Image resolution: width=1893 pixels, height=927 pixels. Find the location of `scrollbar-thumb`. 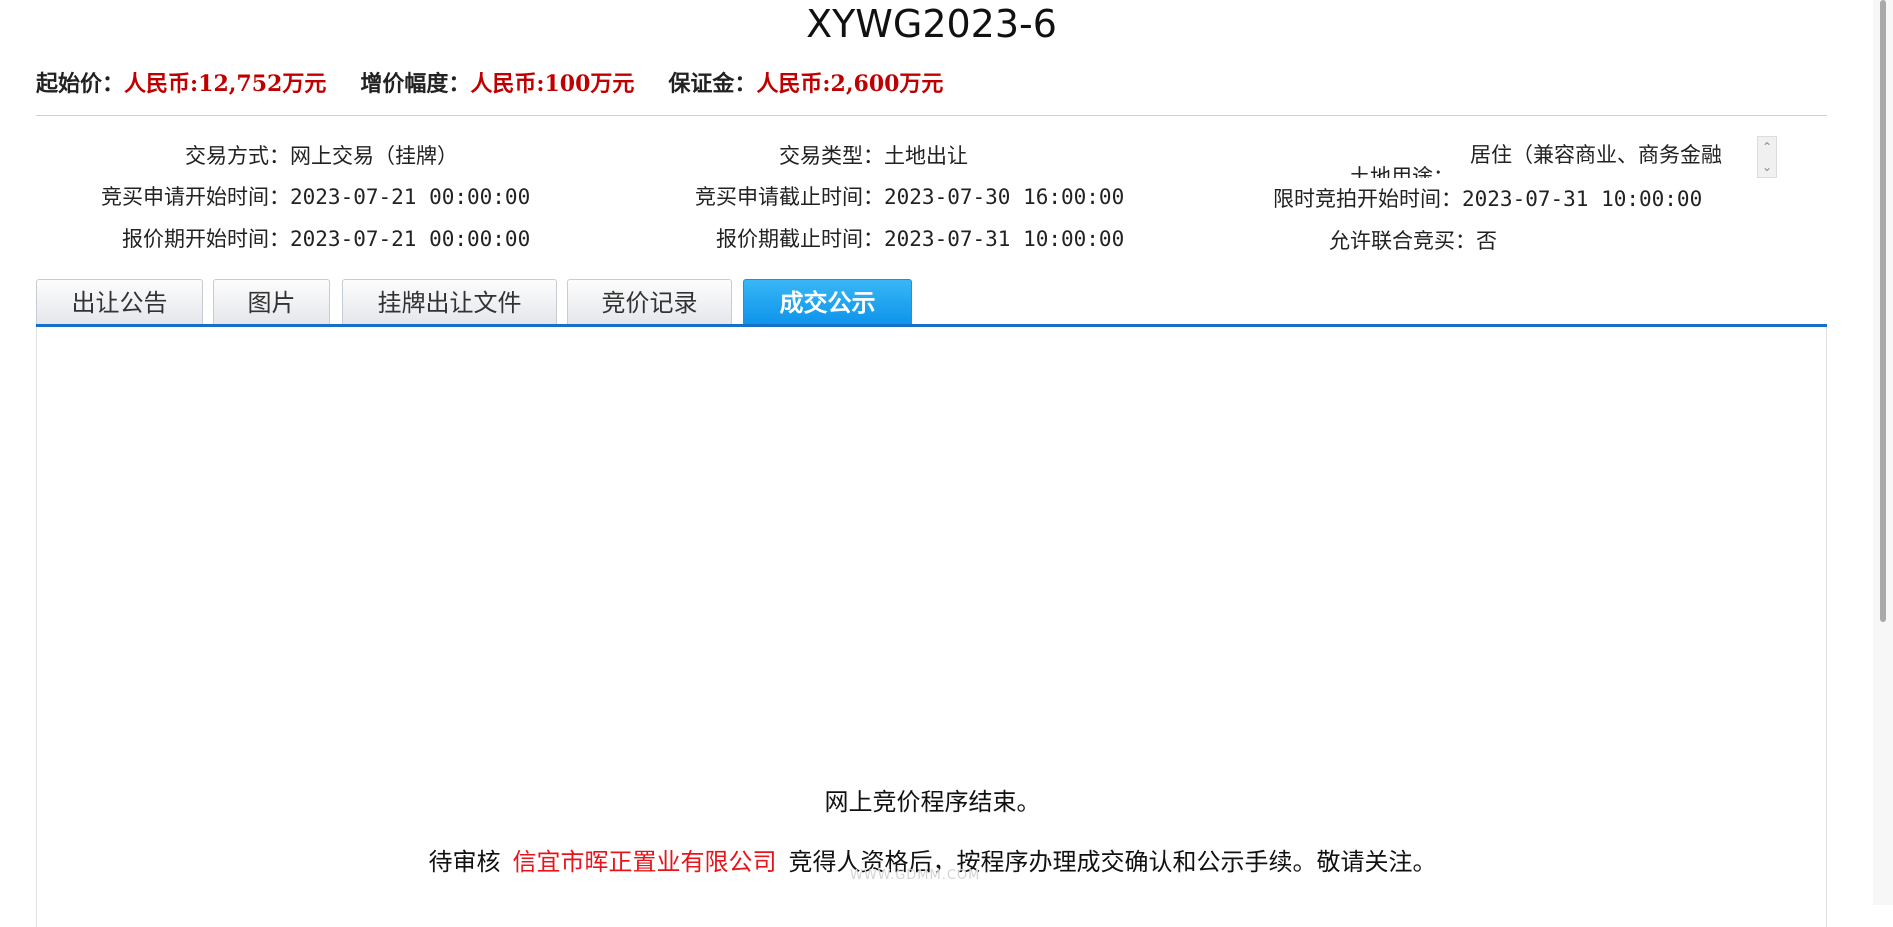

scrollbar-thumb is located at coordinates (1883, 311).